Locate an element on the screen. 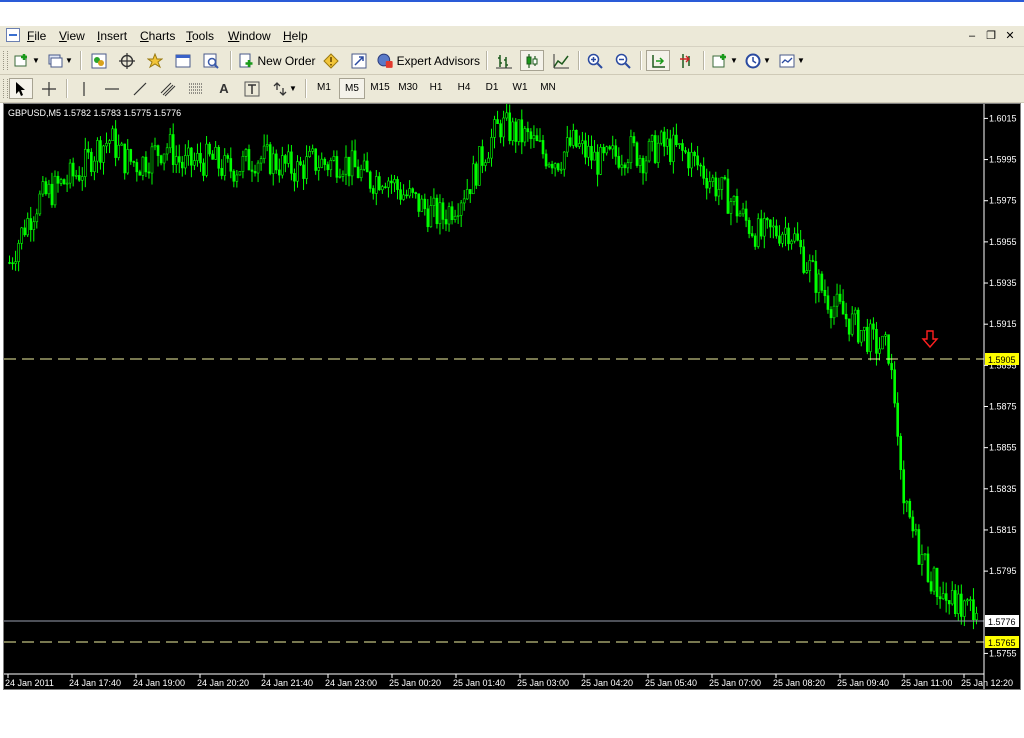 Image resolution: width=1024 pixels, height=738 pixels. data-window-icon is located at coordinates (127, 60).